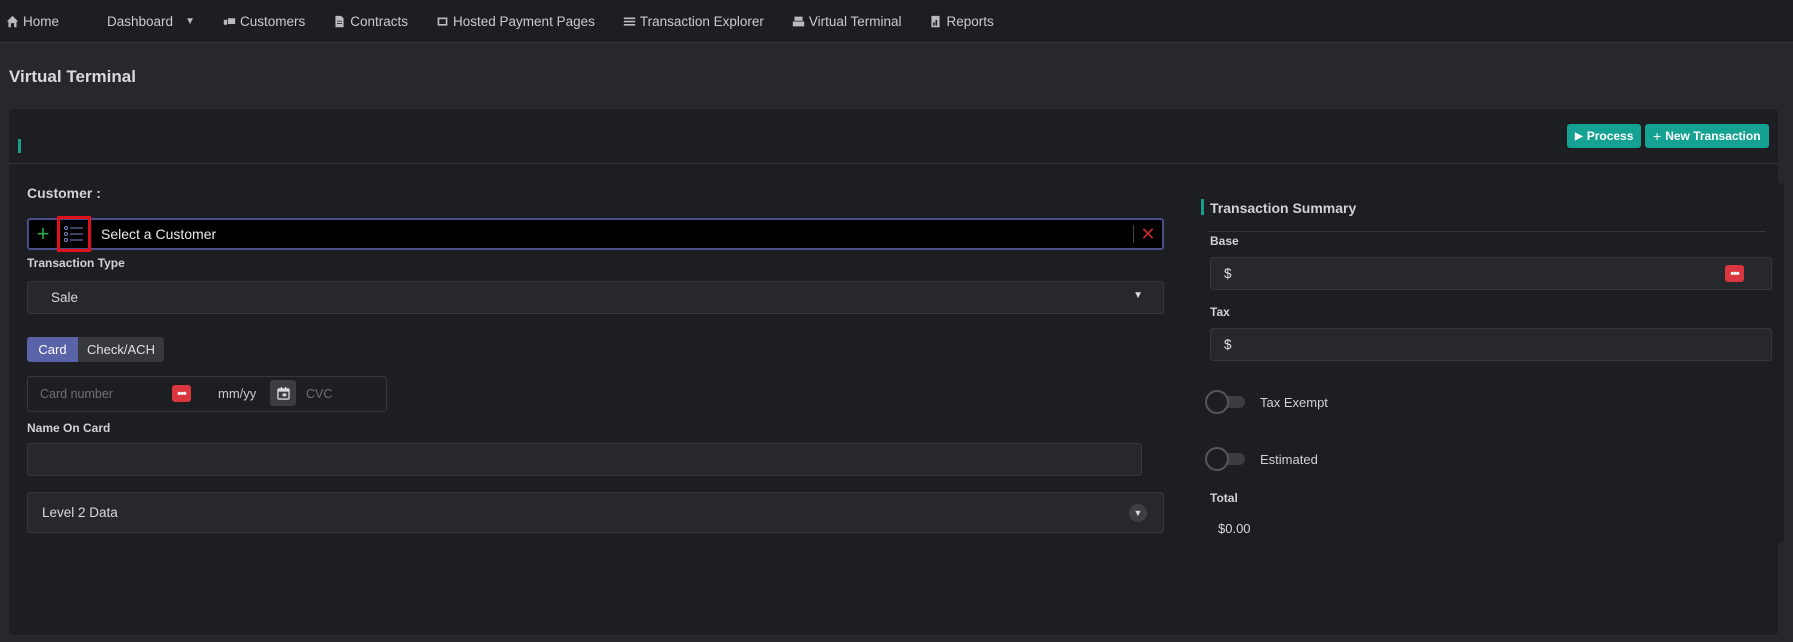 The image size is (1793, 642). I want to click on nav-virtual-terminal-label: Virtual Terminal, so click(855, 21).